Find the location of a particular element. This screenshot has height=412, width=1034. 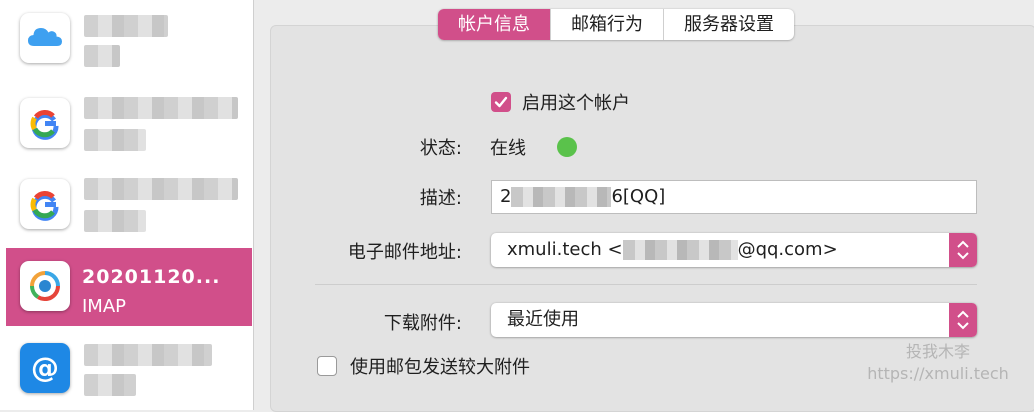

large-attachments-checkbox is located at coordinates (327, 366).